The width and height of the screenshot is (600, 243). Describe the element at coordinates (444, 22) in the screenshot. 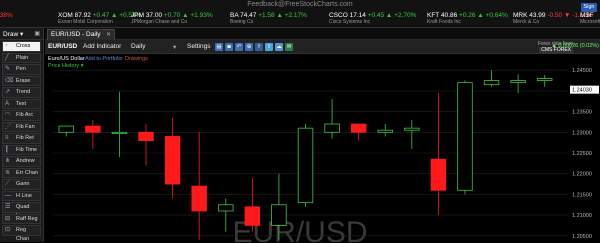

I see `ticker-company: Kraft Foods Inc` at that location.